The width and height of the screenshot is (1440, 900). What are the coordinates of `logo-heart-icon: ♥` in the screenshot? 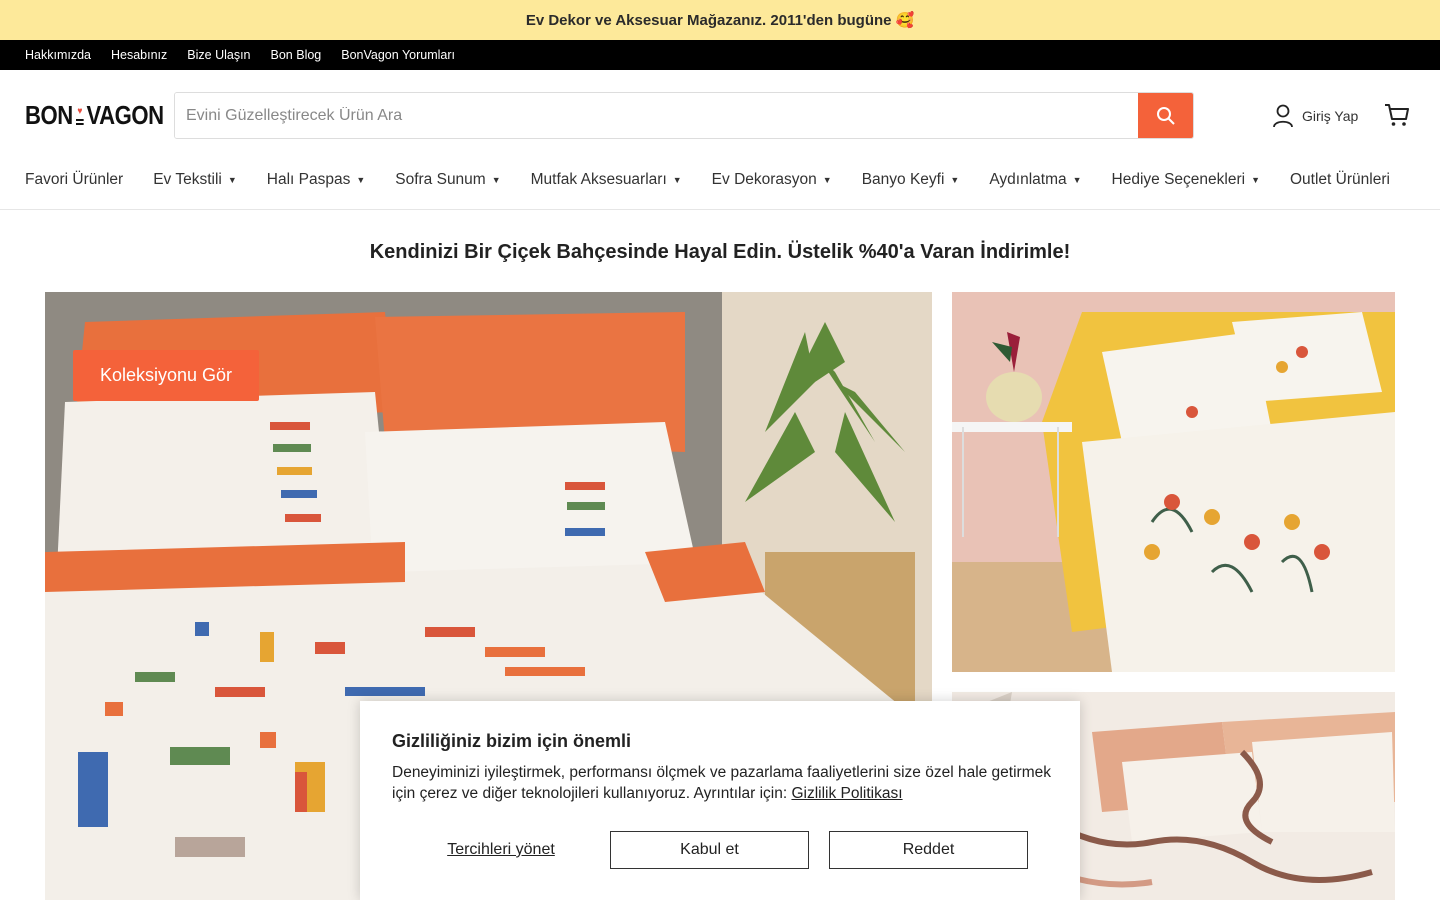 It's located at (79, 115).